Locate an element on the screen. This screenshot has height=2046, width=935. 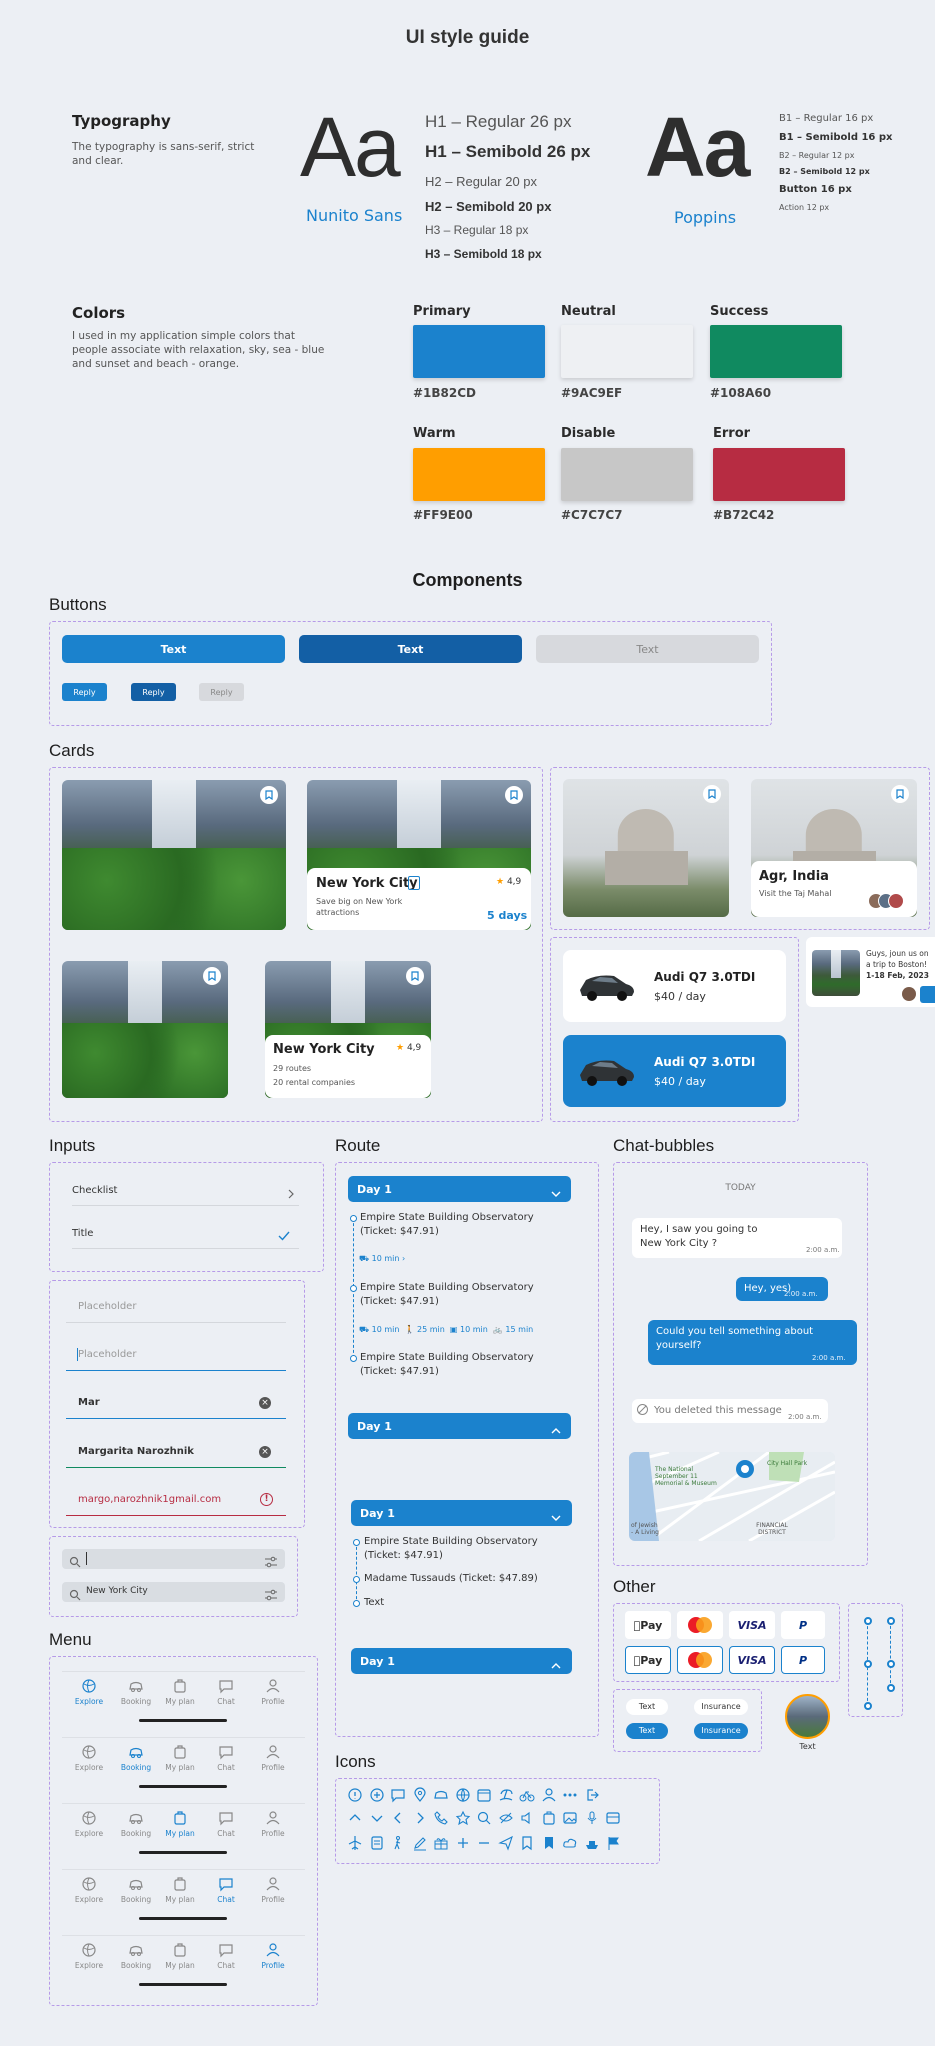
city-photo-card is located at coordinates (174, 855).